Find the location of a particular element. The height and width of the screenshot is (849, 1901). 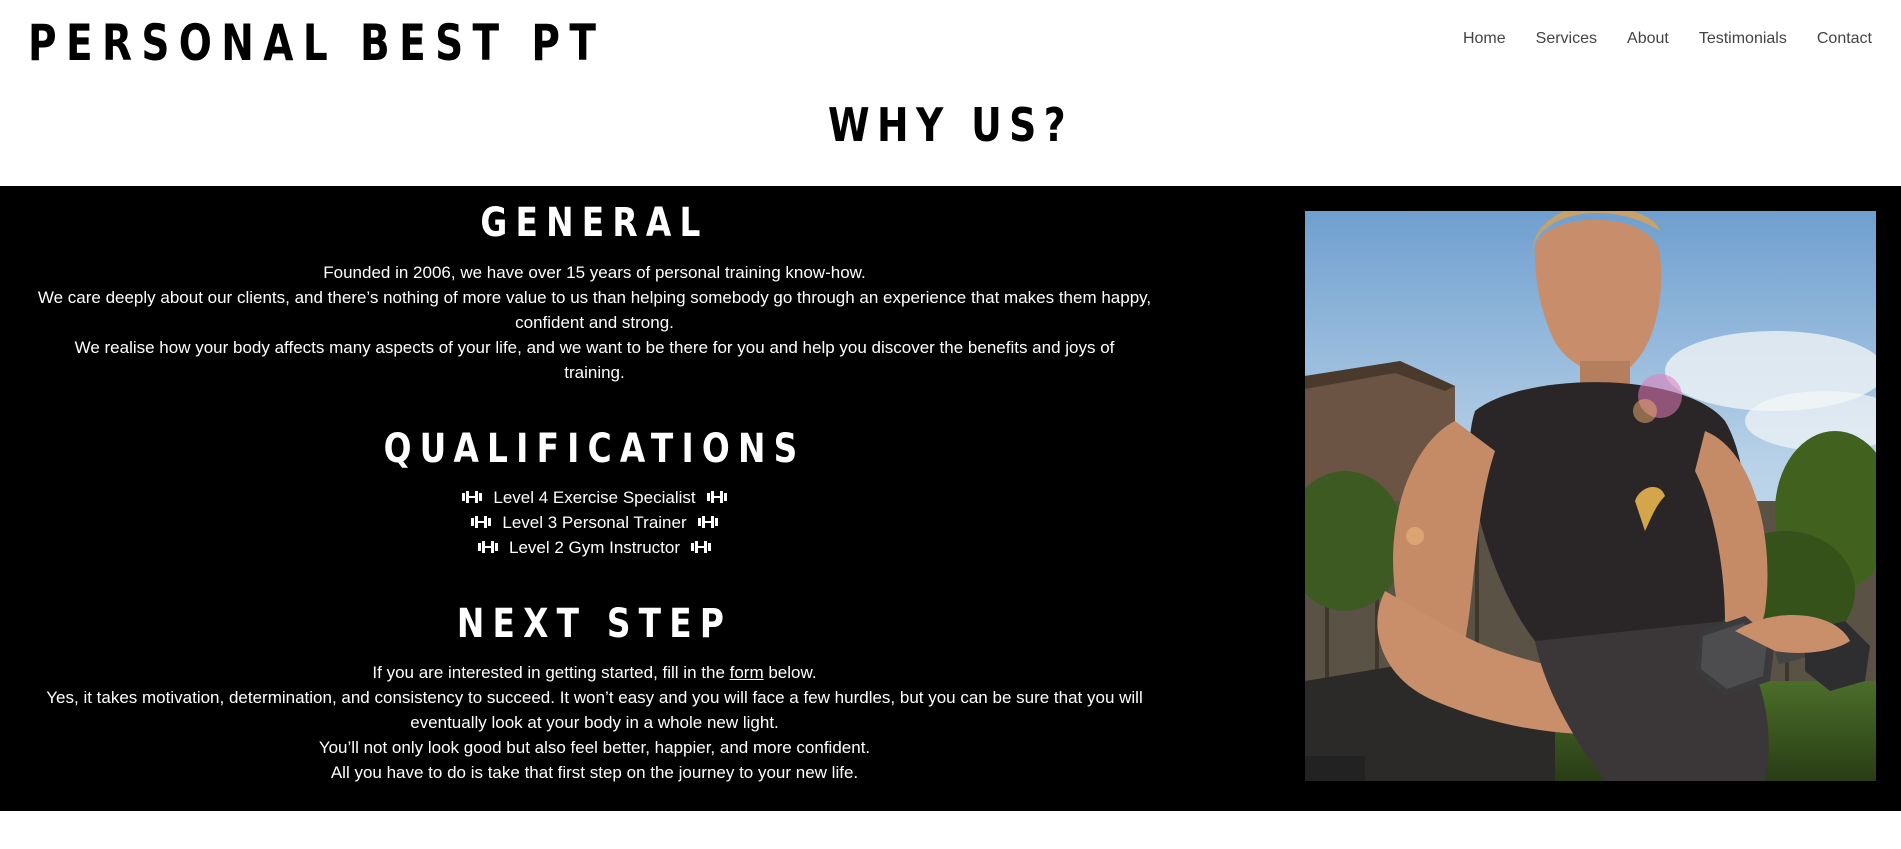

nav-item-services: Services is located at coordinates (1566, 39).